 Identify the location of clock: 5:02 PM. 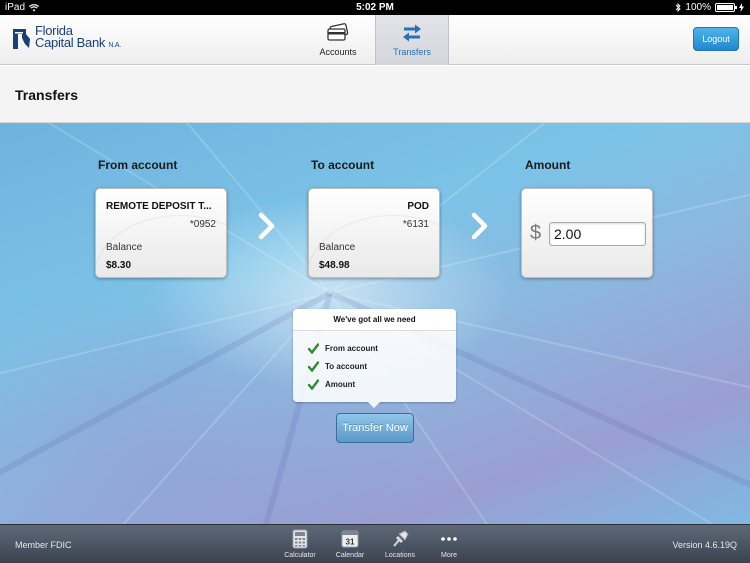
(375, 7).